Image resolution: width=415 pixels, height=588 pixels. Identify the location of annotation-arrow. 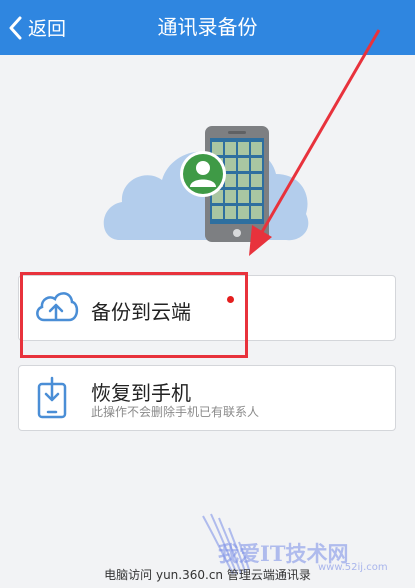
(315, 142).